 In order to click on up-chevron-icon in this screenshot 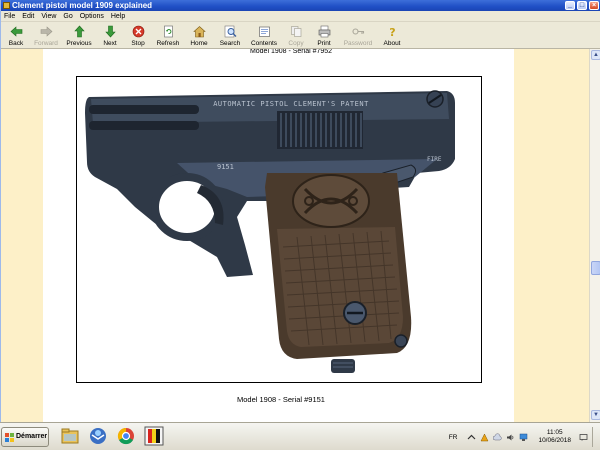, I will do `click(471, 437)`.